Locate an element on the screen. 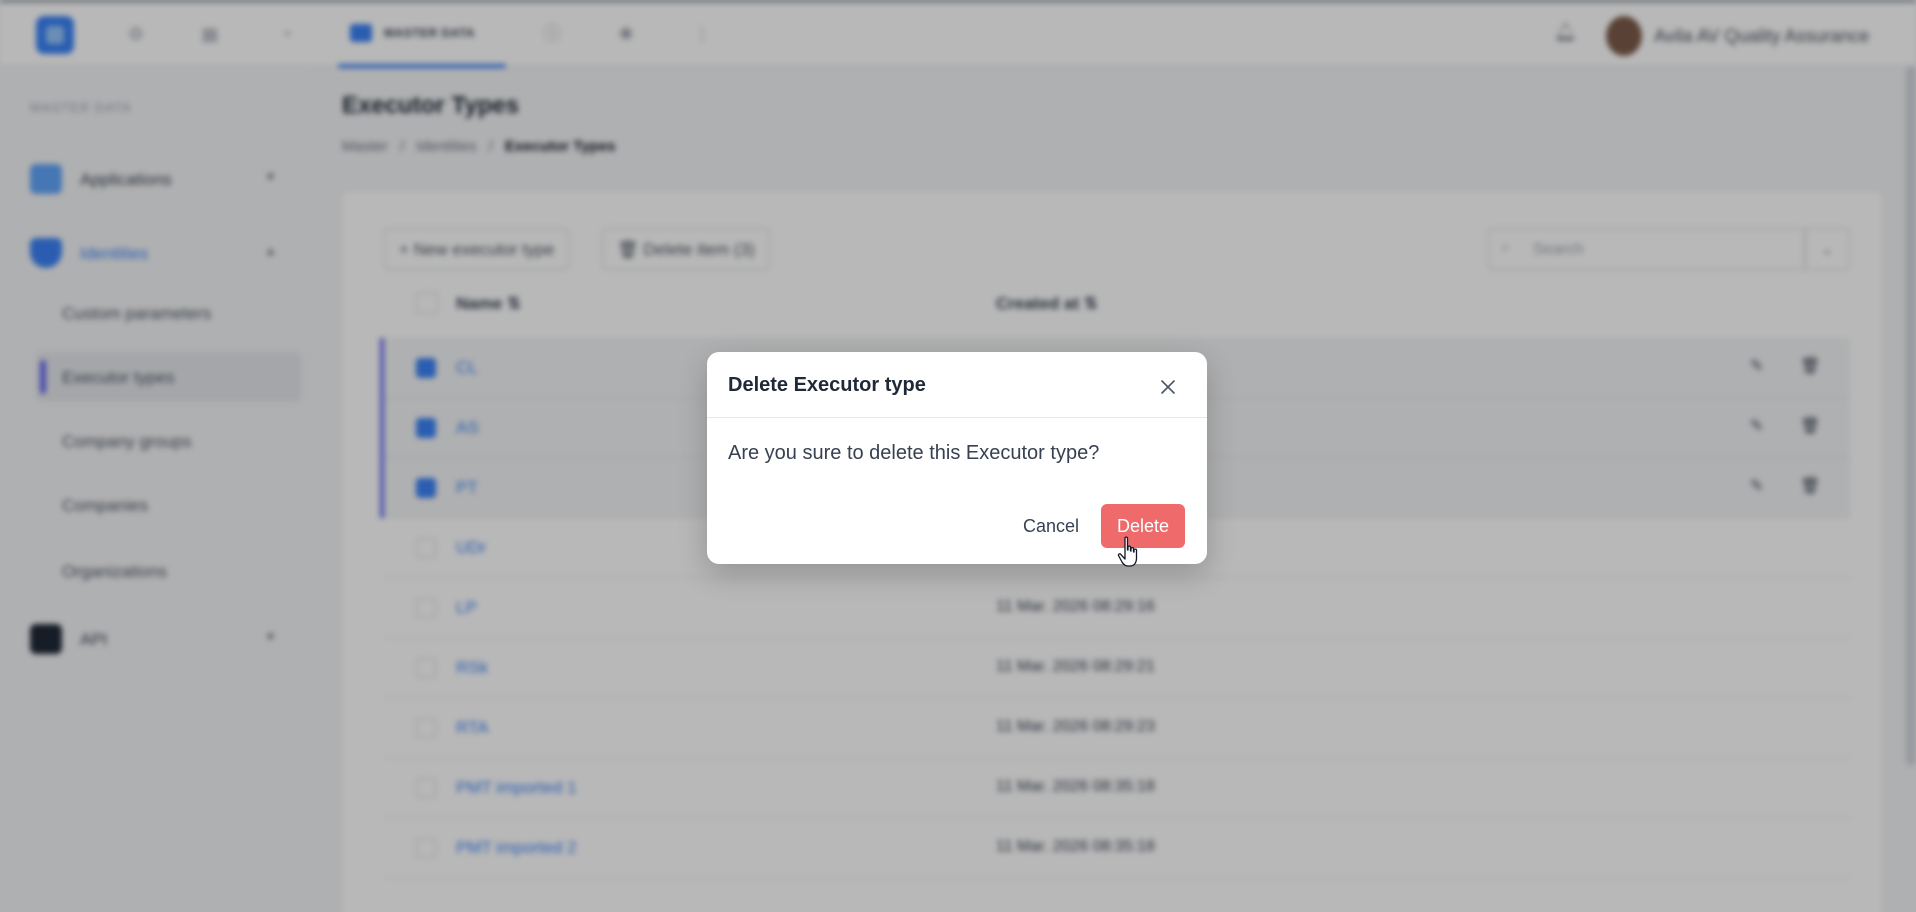 The width and height of the screenshot is (1916, 912). dialog-header: Delete Executor type is located at coordinates (957, 385).